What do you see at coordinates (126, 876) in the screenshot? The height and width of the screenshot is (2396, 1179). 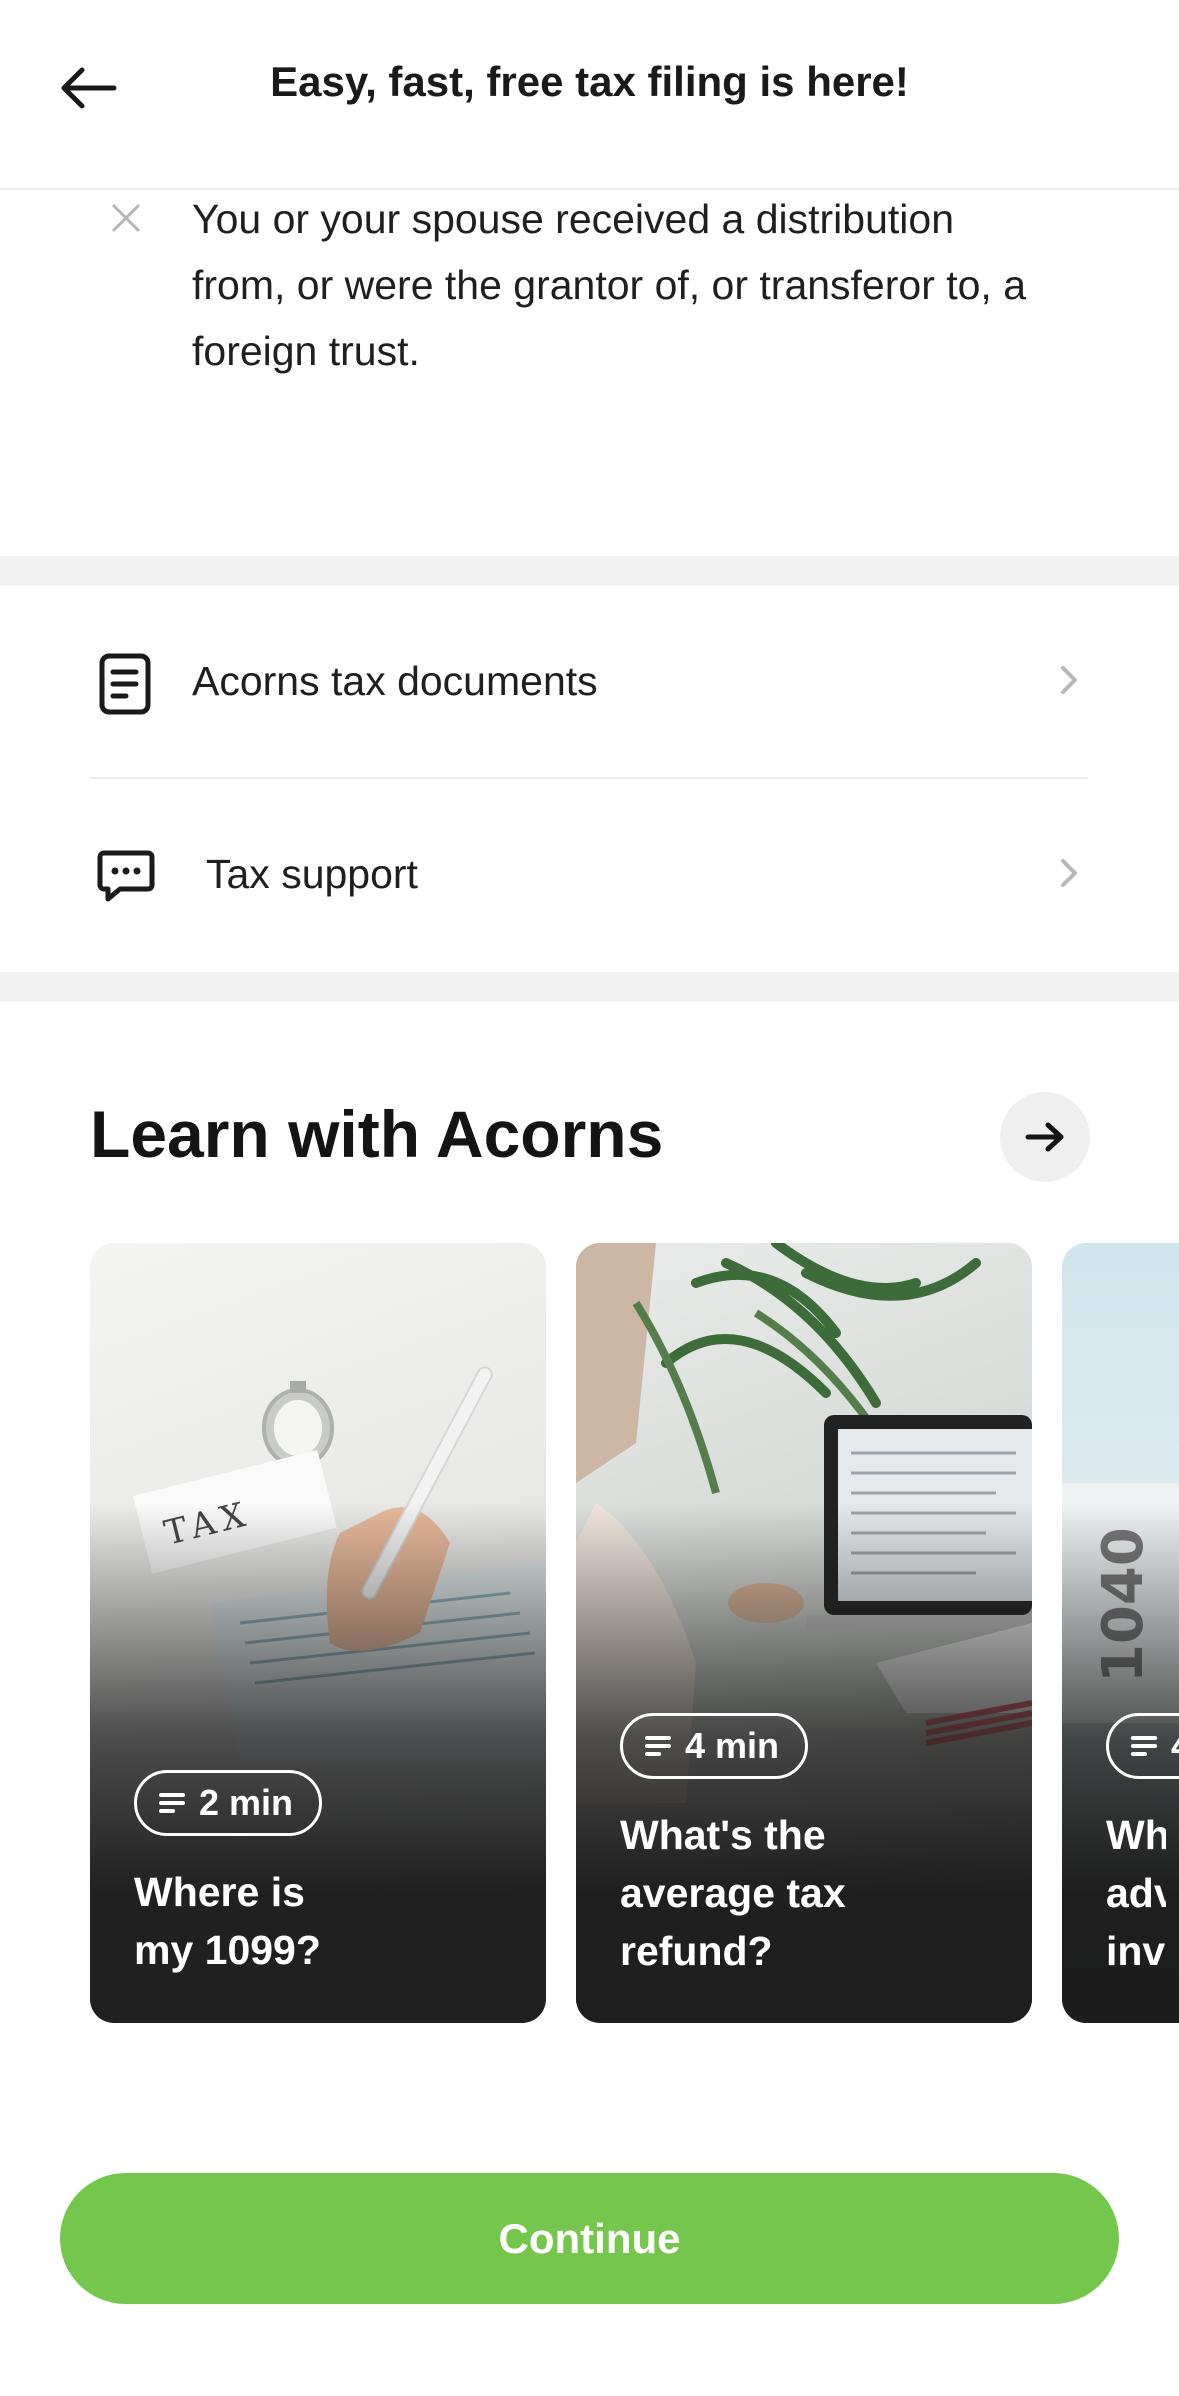 I see `chat-bubble-icon` at bounding box center [126, 876].